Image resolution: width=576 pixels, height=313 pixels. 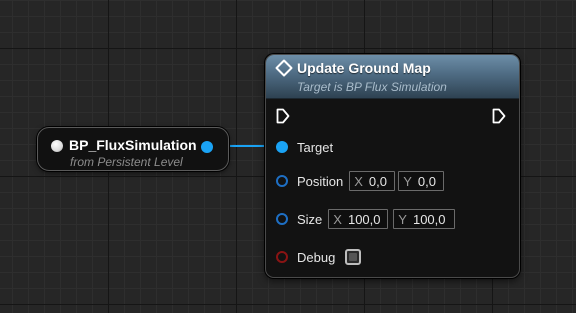 I want to click on size-pin, so click(x=282, y=219).